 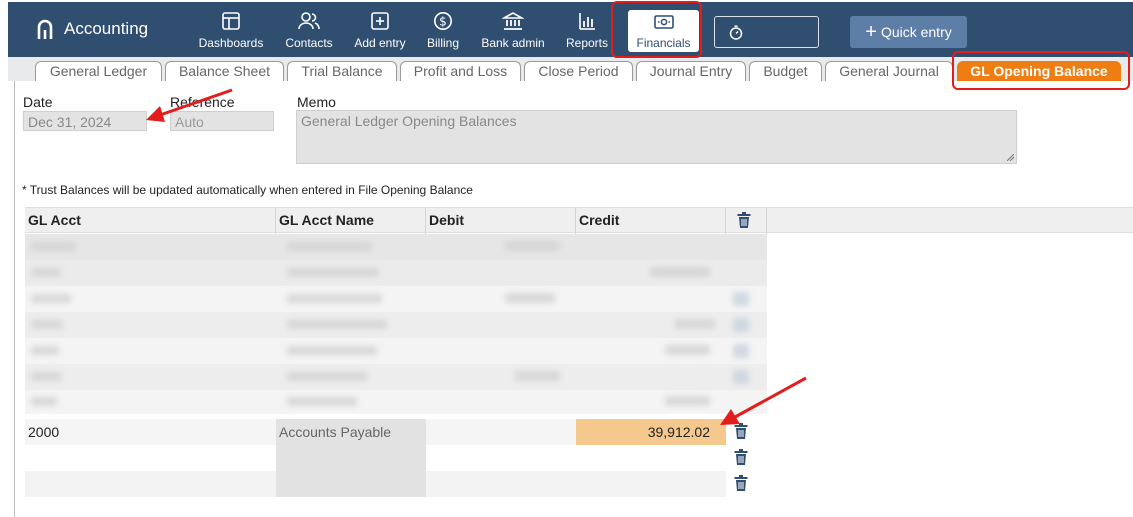 I want to click on header-credit: Credit, so click(x=651, y=221).